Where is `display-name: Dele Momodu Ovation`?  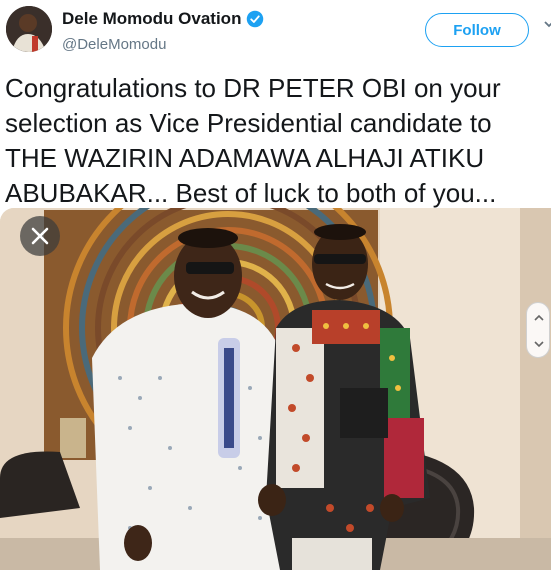 display-name: Dele Momodu Ovation is located at coordinates (151, 19).